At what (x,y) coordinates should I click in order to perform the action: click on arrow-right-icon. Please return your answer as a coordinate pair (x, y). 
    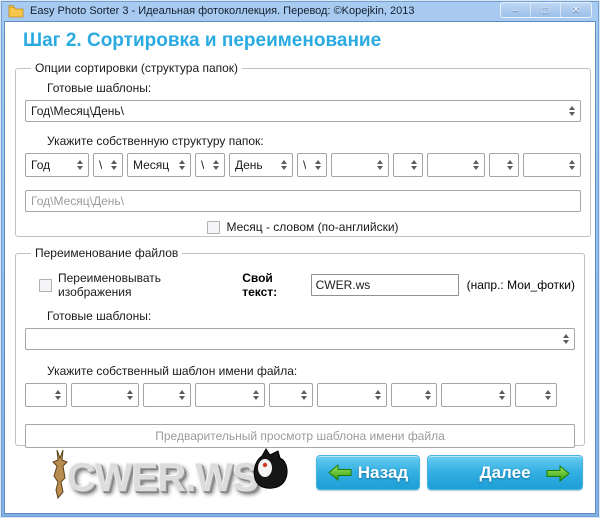
    Looking at the image, I should click on (558, 473).